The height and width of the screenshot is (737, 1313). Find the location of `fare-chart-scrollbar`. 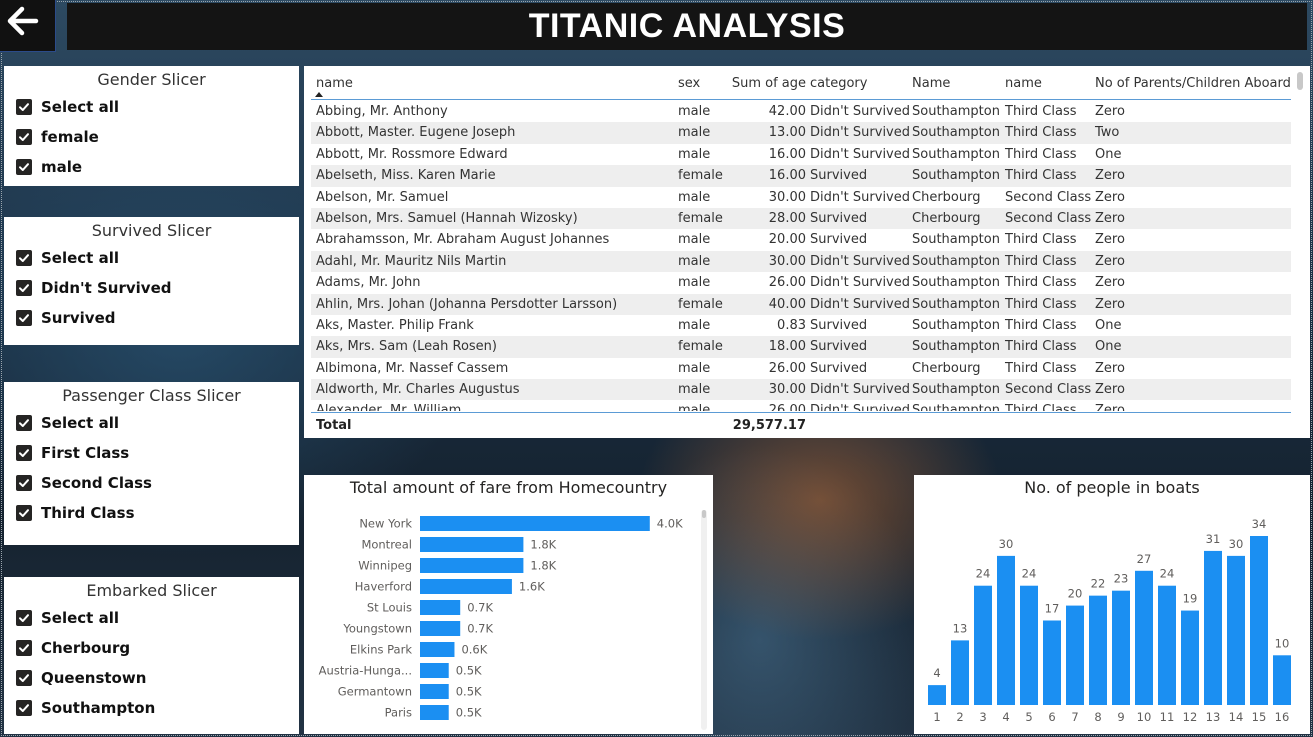

fare-chart-scrollbar is located at coordinates (704, 620).